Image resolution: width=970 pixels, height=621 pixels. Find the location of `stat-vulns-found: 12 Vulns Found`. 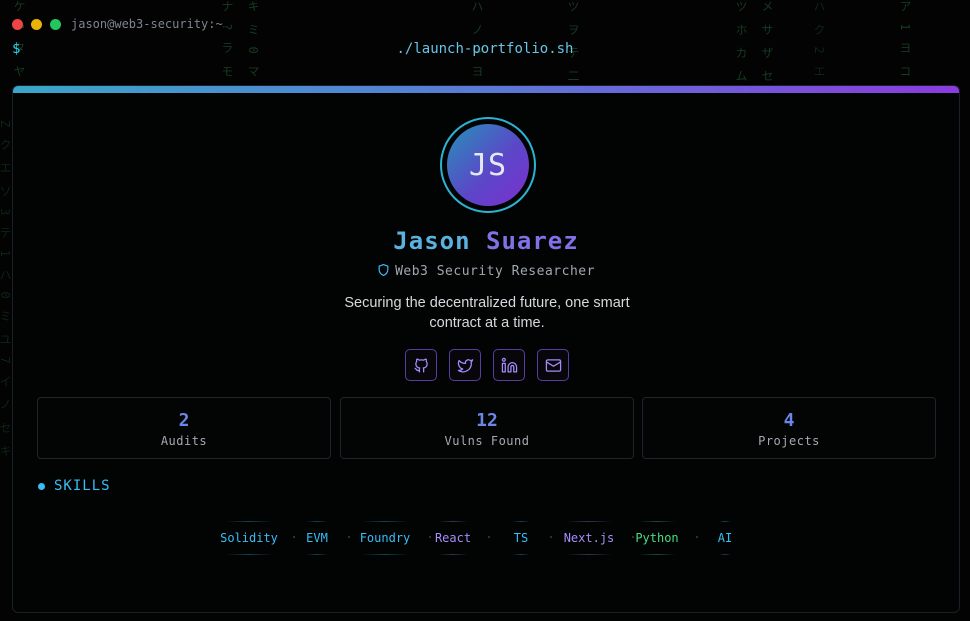

stat-vulns-found: 12 Vulns Found is located at coordinates (487, 428).